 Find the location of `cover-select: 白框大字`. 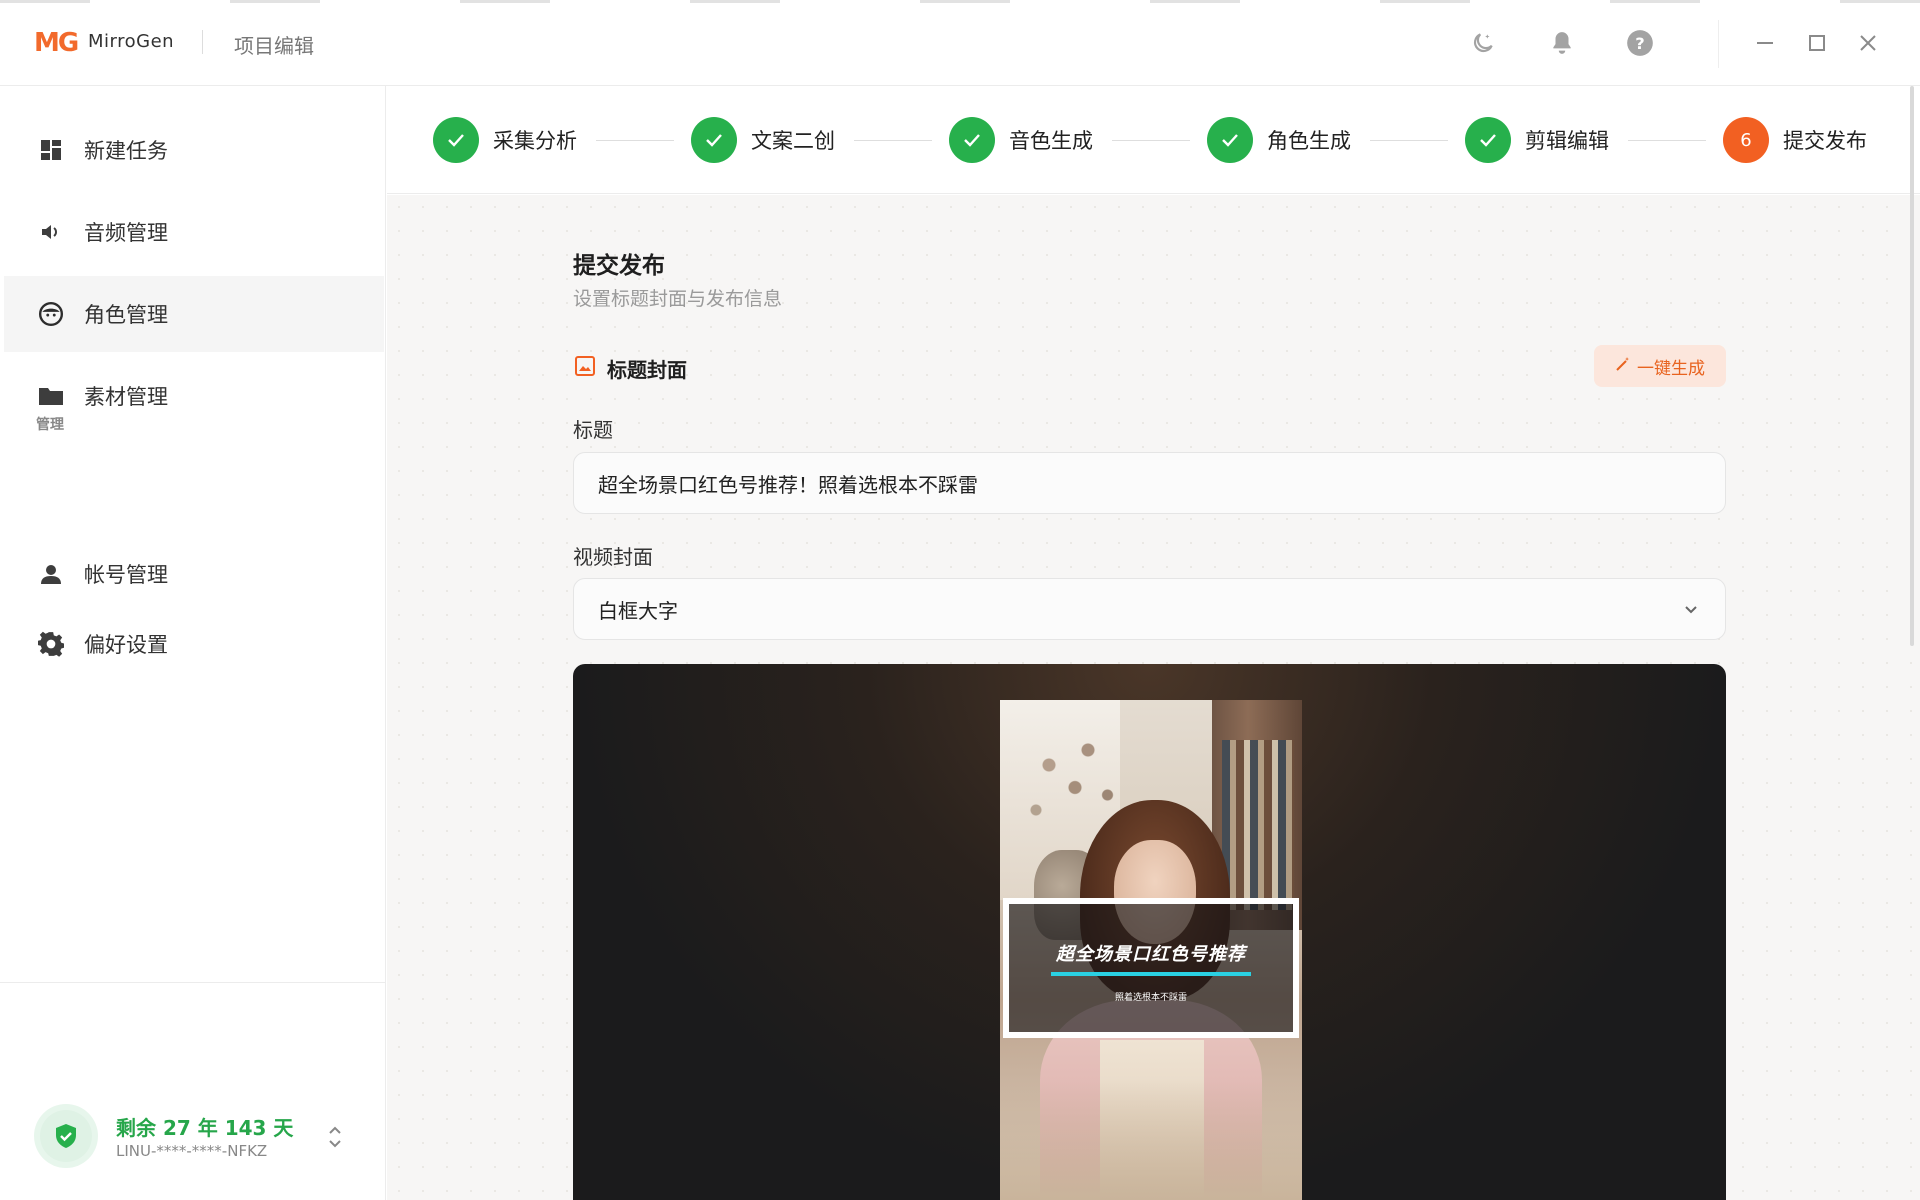

cover-select: 白框大字 is located at coordinates (1149, 609).